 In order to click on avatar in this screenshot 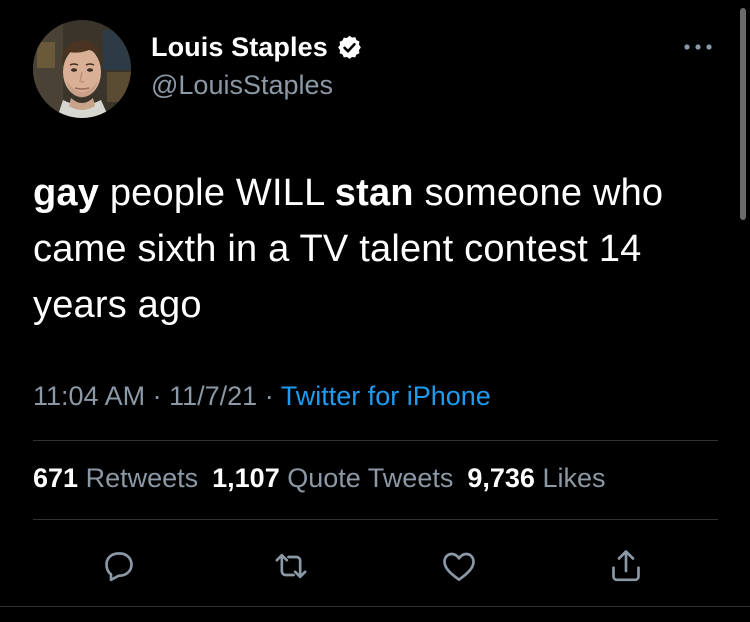, I will do `click(82, 69)`.